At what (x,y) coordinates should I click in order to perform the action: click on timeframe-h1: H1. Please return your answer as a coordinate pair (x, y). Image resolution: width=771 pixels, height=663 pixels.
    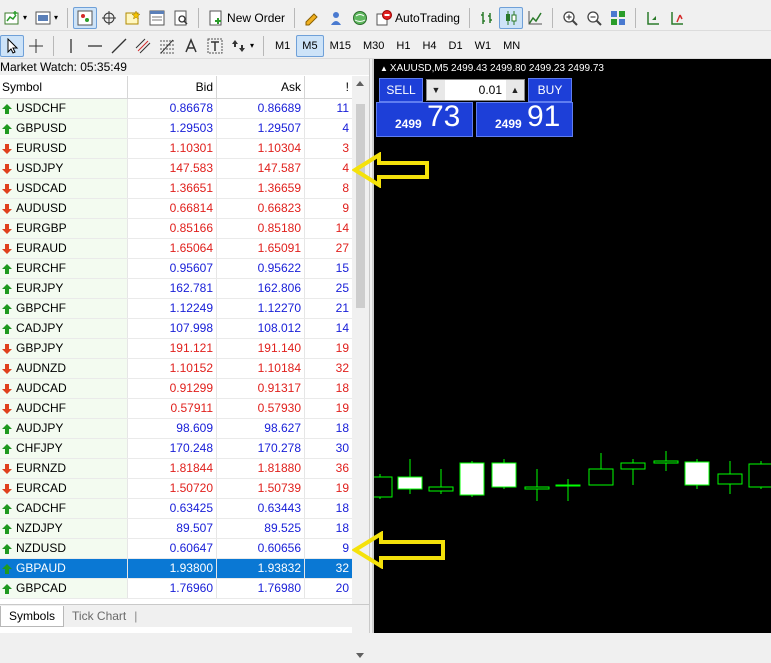
    Looking at the image, I should click on (403, 46).